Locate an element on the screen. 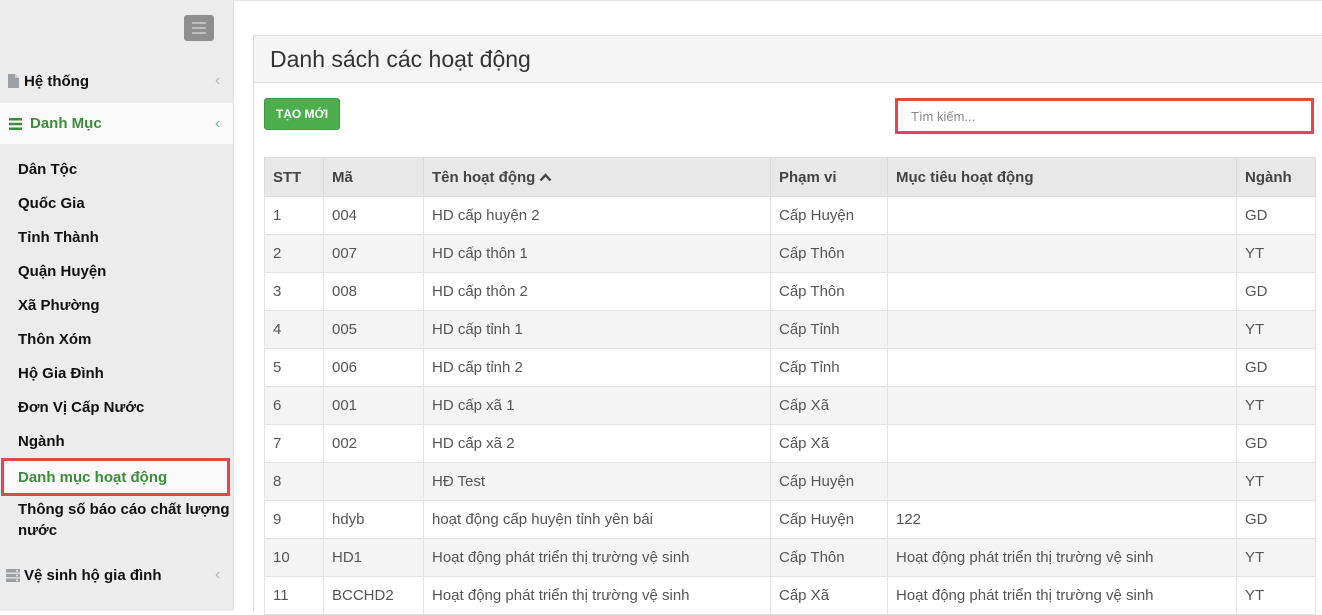  column-header-label: Phạm vi is located at coordinates (808, 177).